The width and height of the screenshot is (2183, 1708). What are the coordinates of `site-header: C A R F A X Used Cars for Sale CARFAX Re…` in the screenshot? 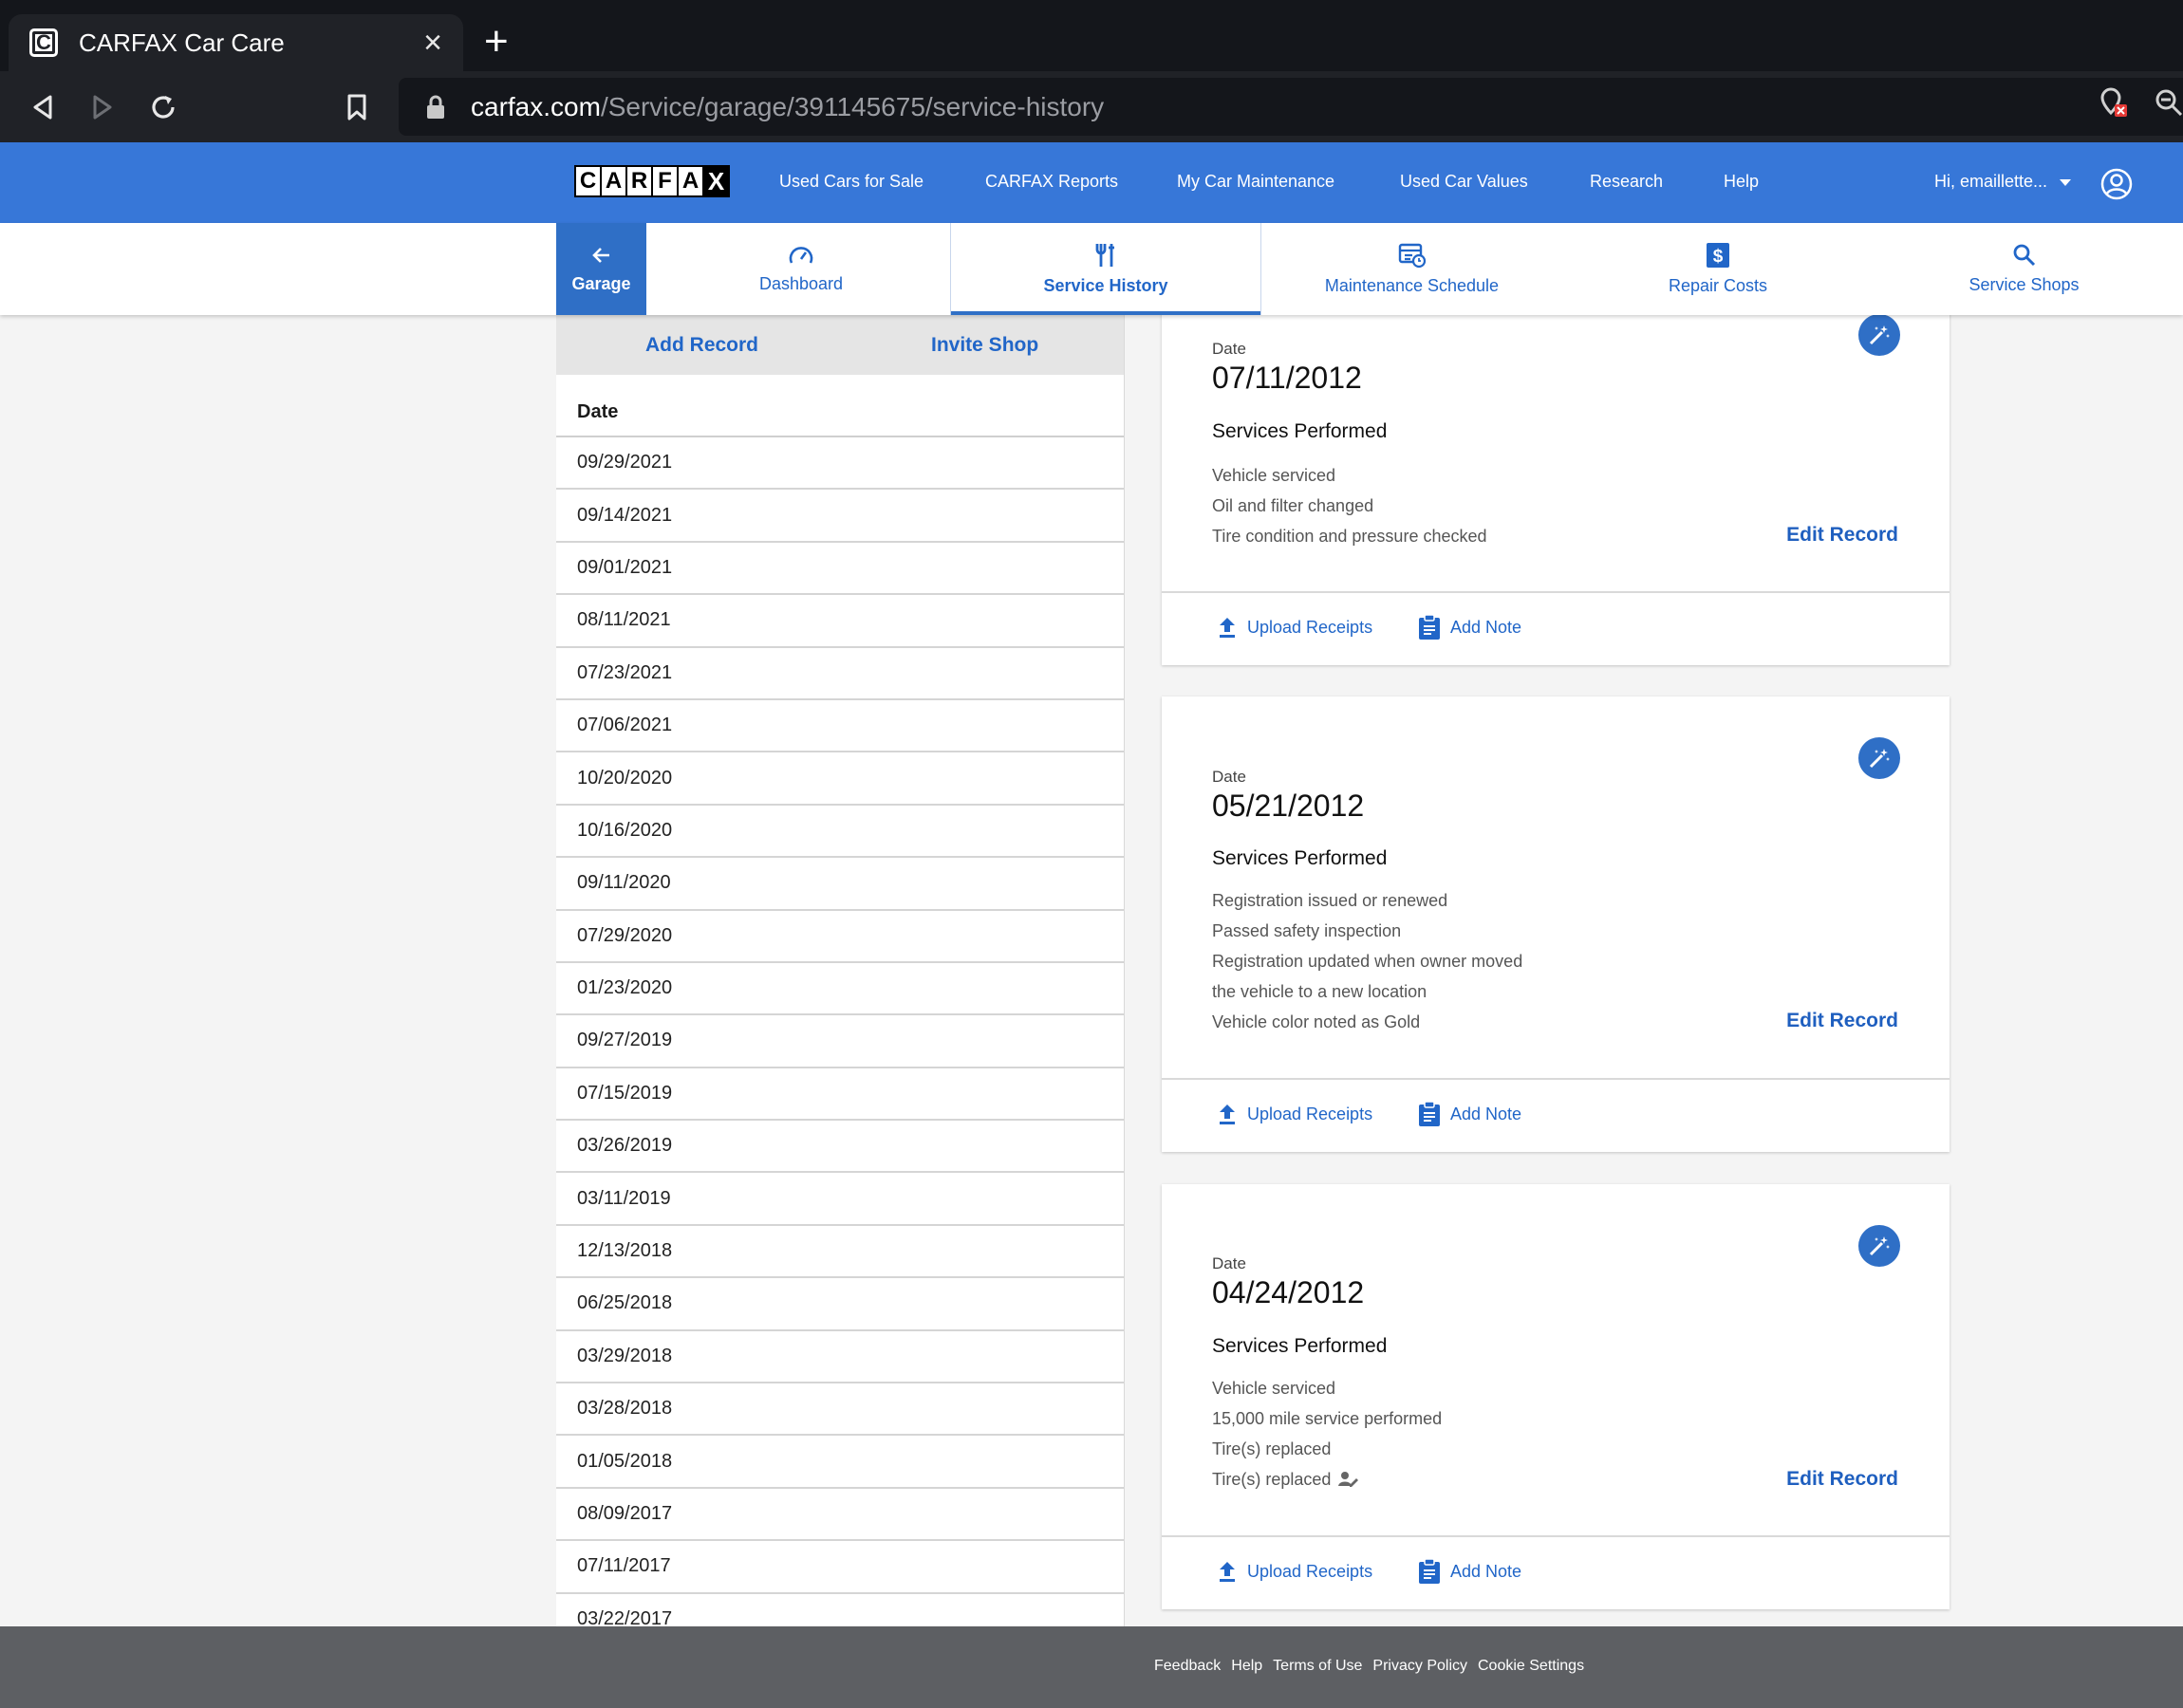 It's located at (1091, 182).